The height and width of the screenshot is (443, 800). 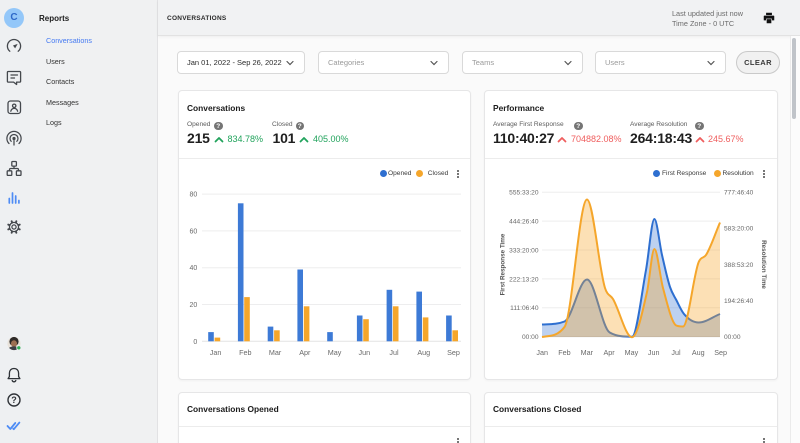 What do you see at coordinates (194, 231) in the screenshot?
I see `svg-text: 60` at bounding box center [194, 231].